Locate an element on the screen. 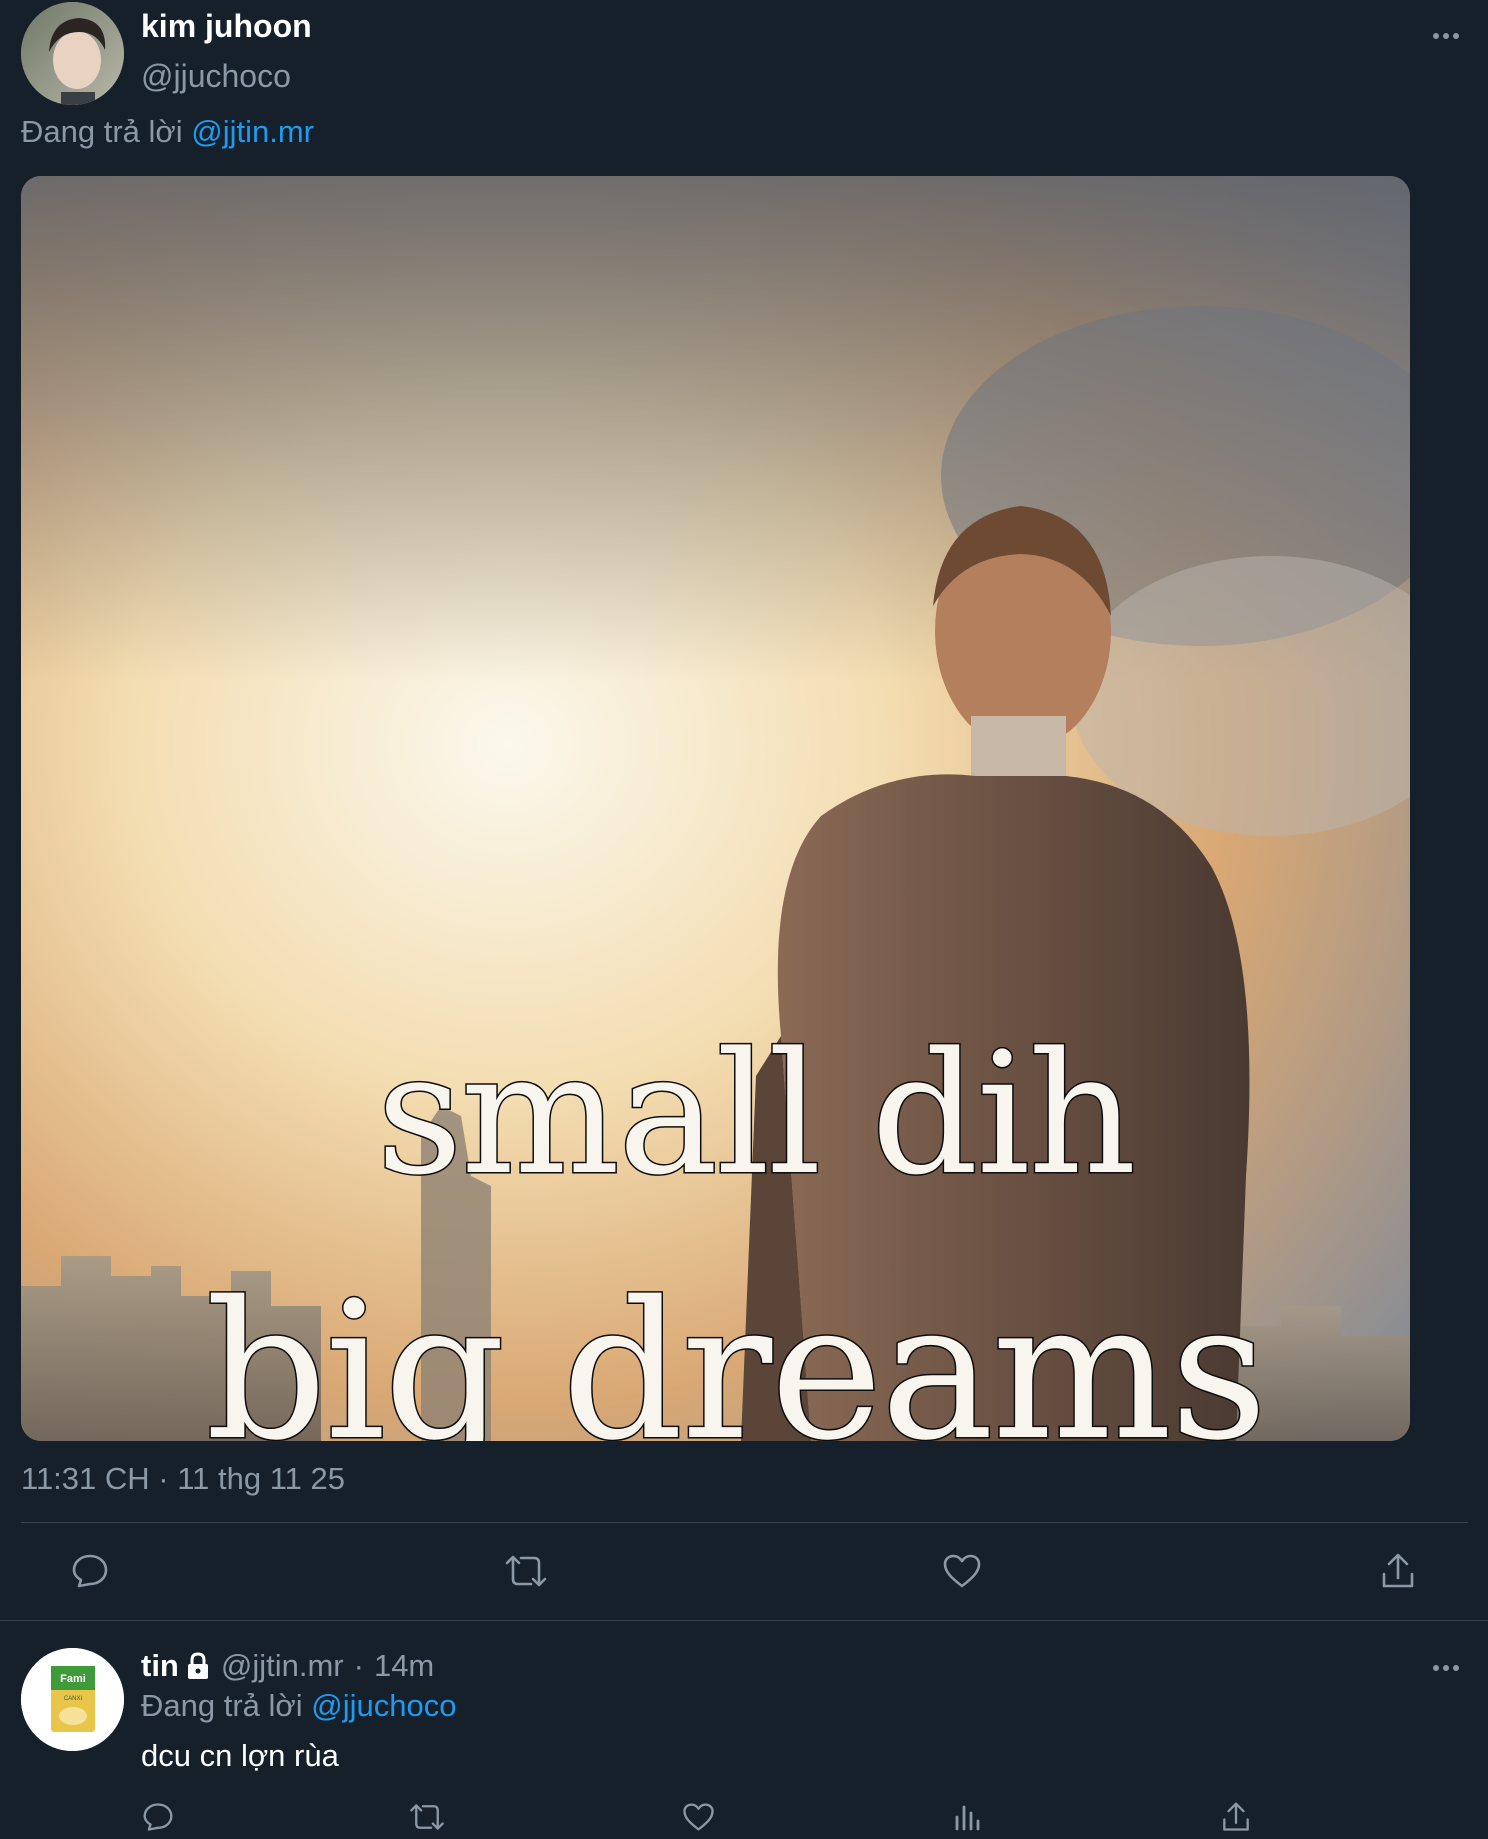 Image resolution: width=1488 pixels, height=1839 pixels. author-name: kim juhoon is located at coordinates (226, 26).